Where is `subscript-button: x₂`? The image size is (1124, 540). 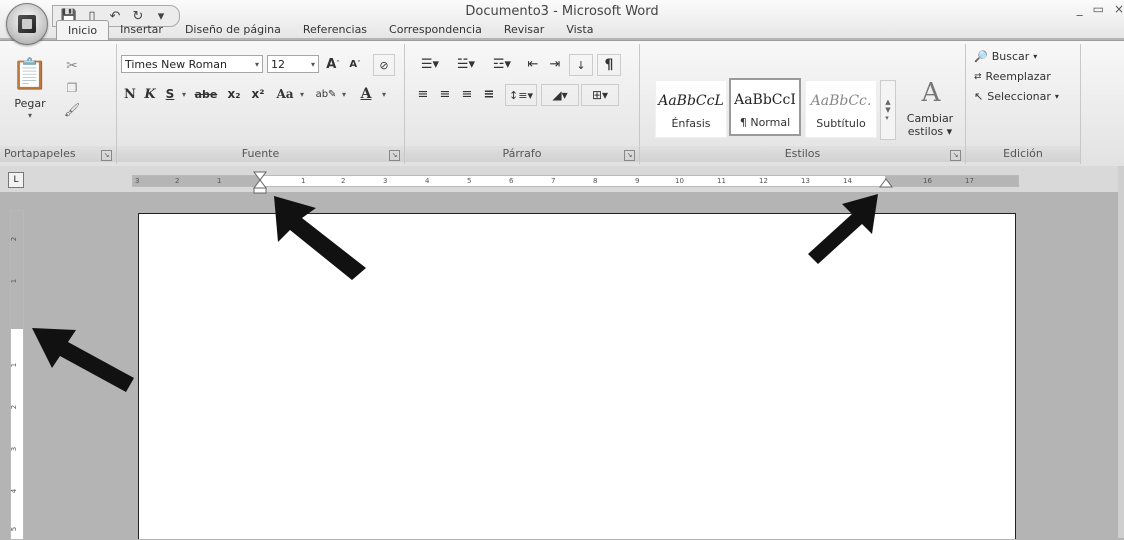
subscript-button: x₂ is located at coordinates (234, 94).